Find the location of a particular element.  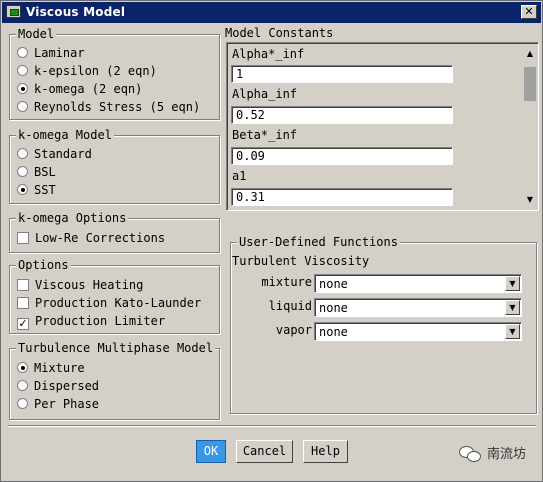

radio-sst: SST is located at coordinates (36, 190).